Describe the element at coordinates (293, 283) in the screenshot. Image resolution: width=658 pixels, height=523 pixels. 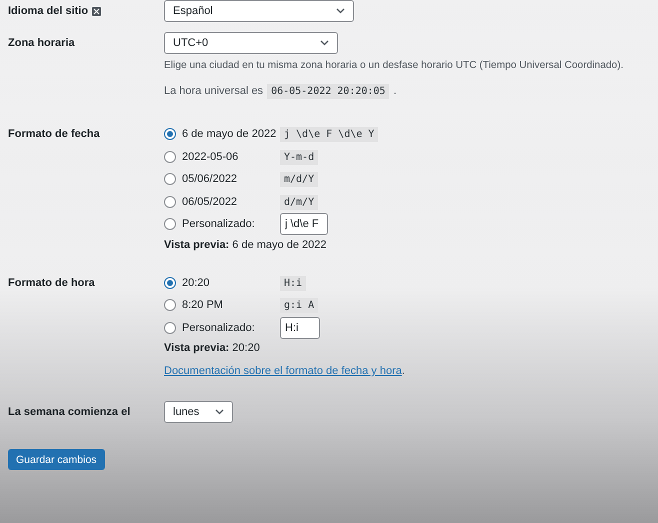
I see `format-code: H:i` at that location.